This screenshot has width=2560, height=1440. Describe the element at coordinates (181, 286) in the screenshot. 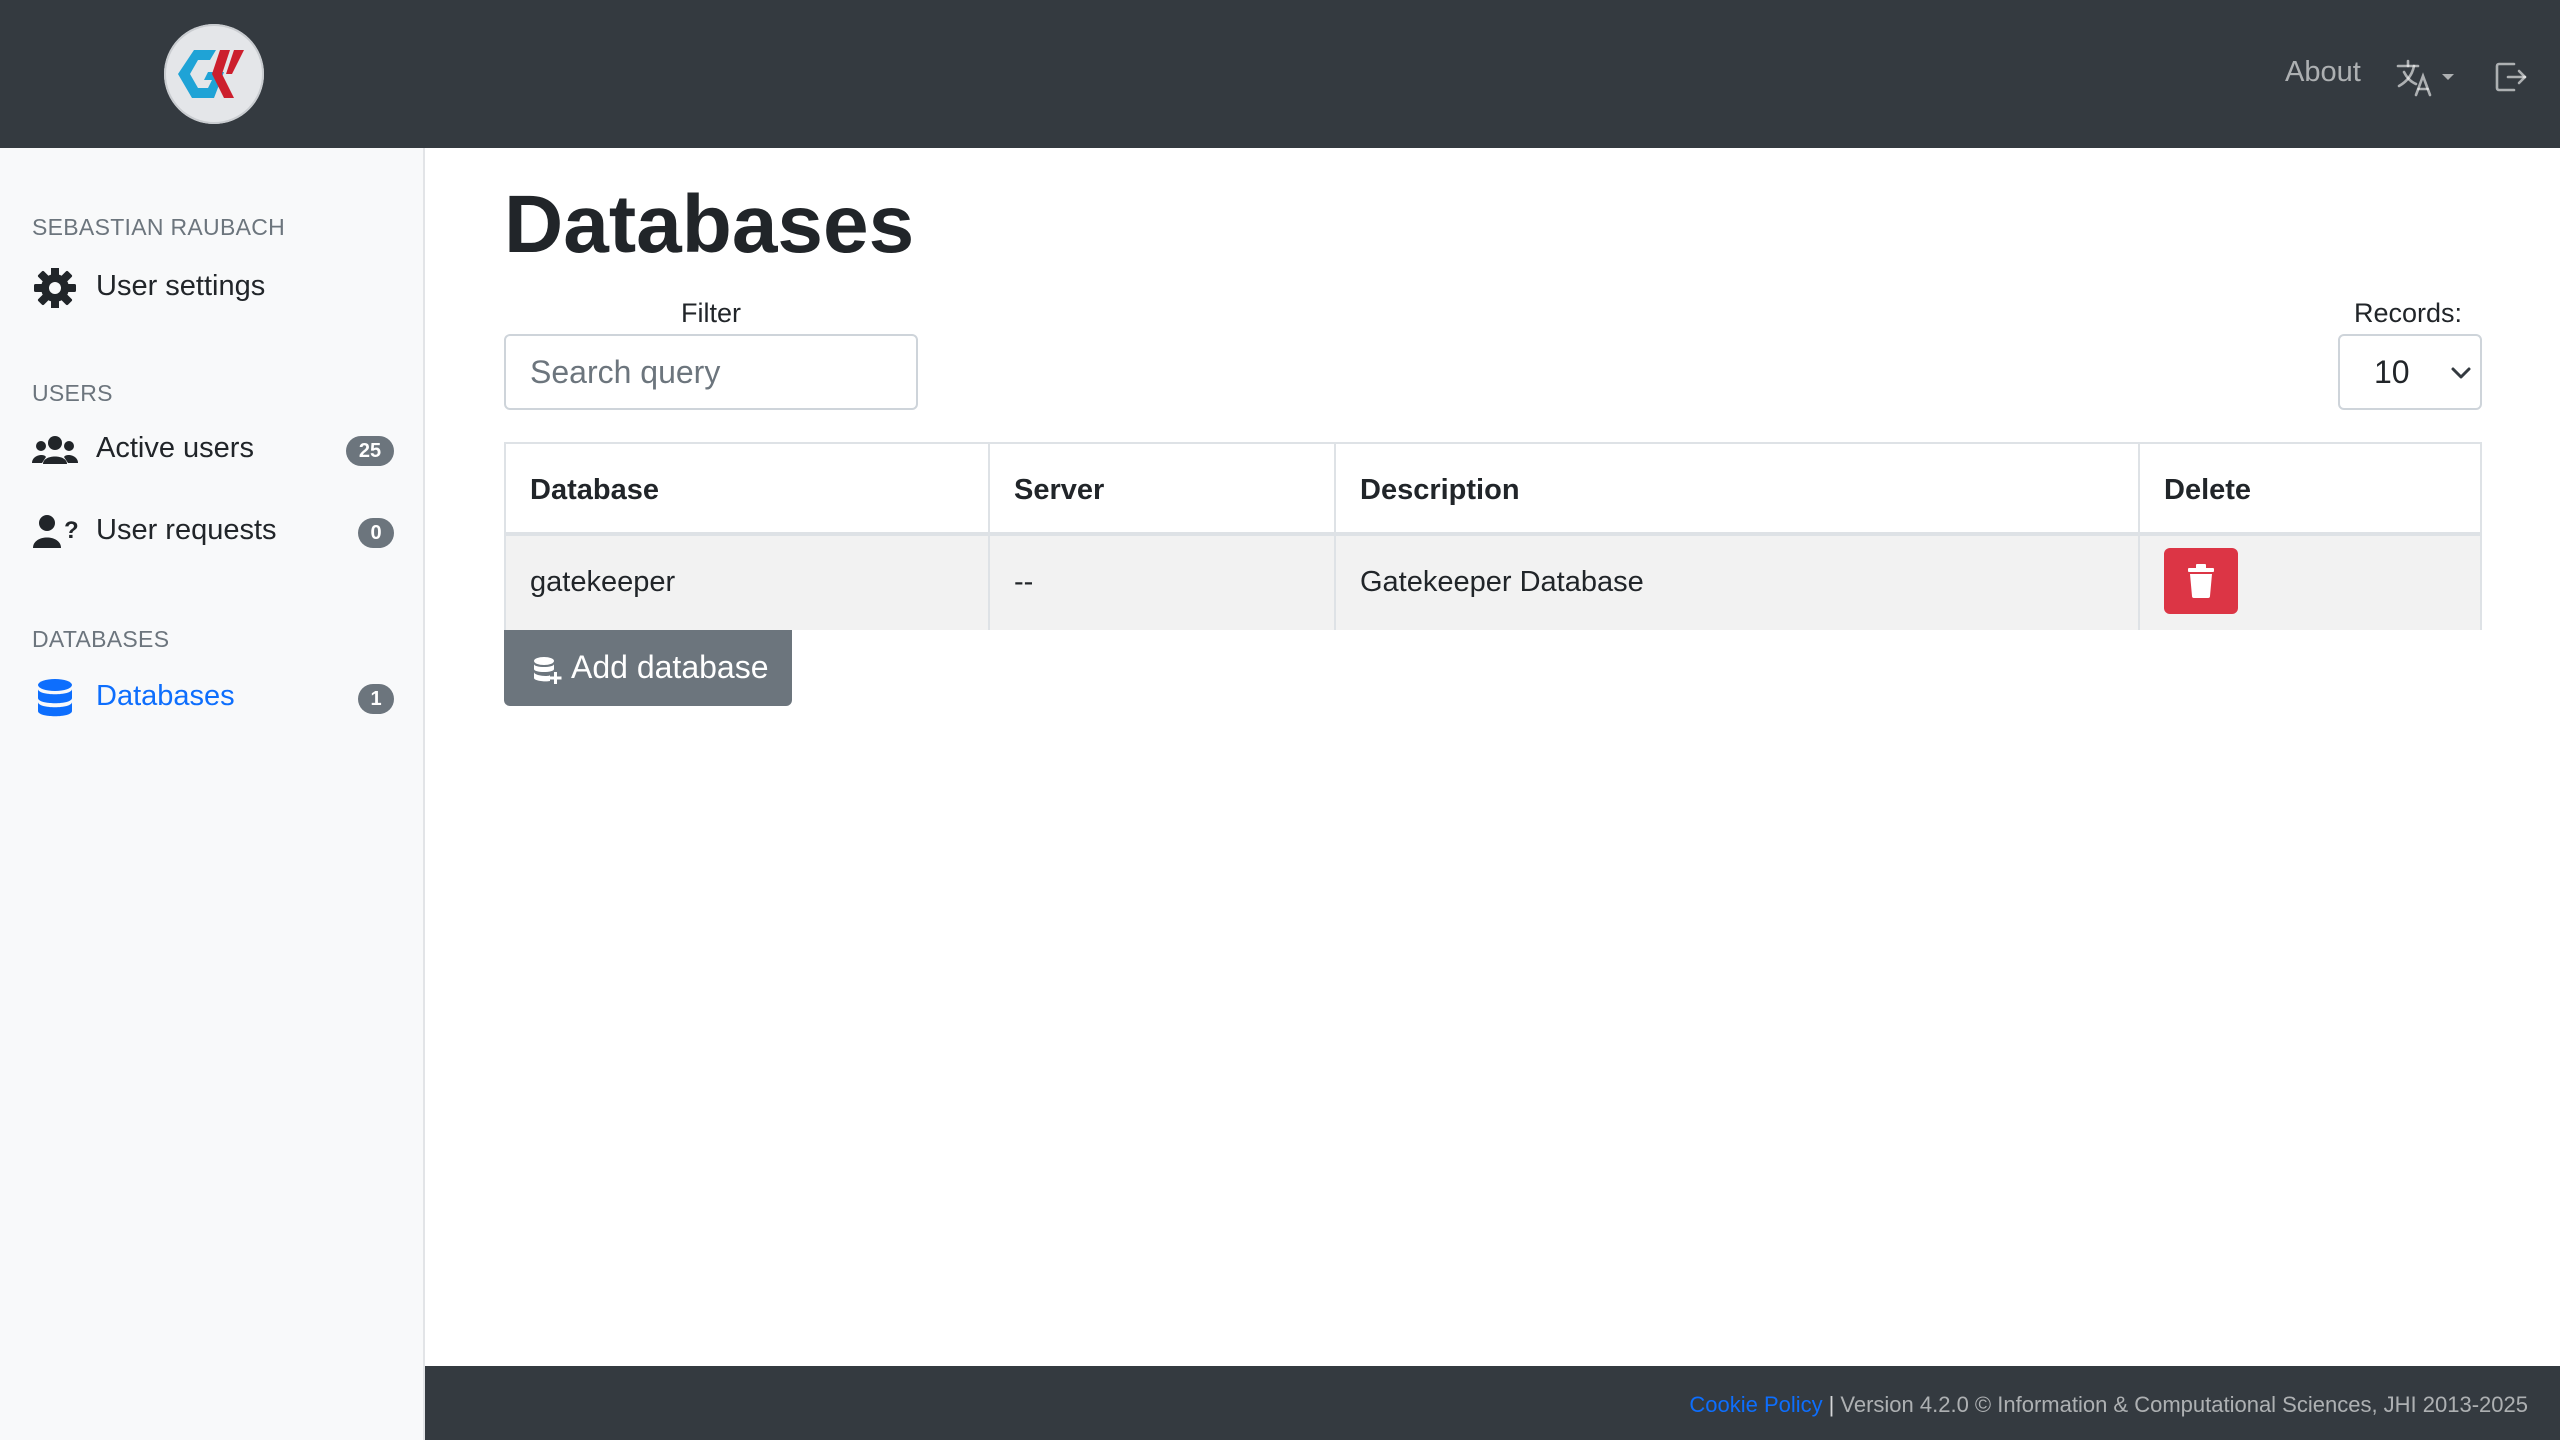

I see `sidebar-item-label: User settings` at that location.